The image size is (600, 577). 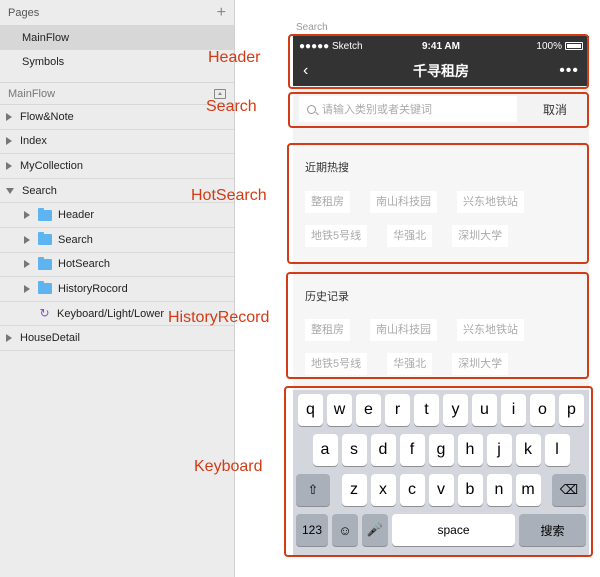 What do you see at coordinates (44, 313) in the screenshot?
I see `symbol-icon: ↻` at bounding box center [44, 313].